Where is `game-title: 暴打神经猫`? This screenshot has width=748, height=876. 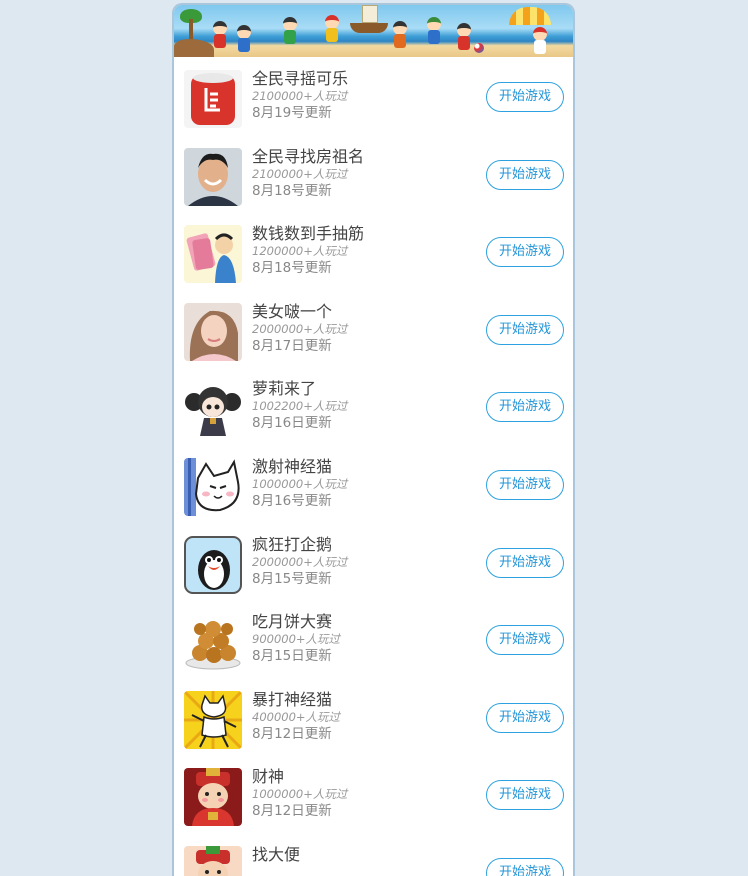 game-title: 暴打神经猫 is located at coordinates (292, 699).